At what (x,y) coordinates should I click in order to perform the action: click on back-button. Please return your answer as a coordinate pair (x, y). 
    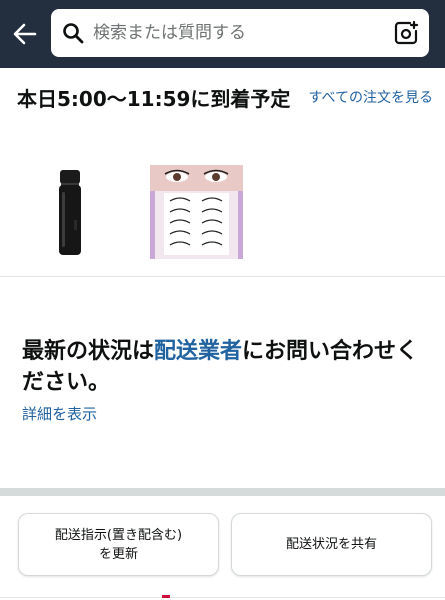
    Looking at the image, I should click on (25, 34).